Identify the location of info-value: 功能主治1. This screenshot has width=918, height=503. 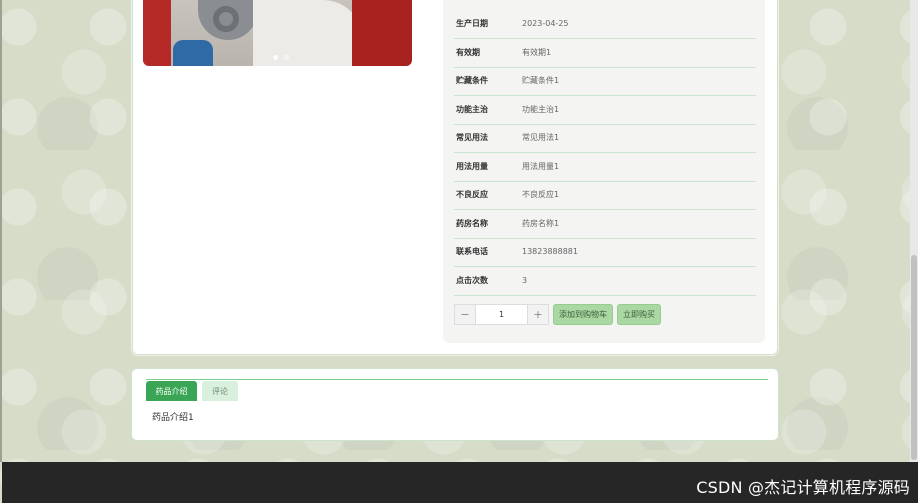
(541, 109).